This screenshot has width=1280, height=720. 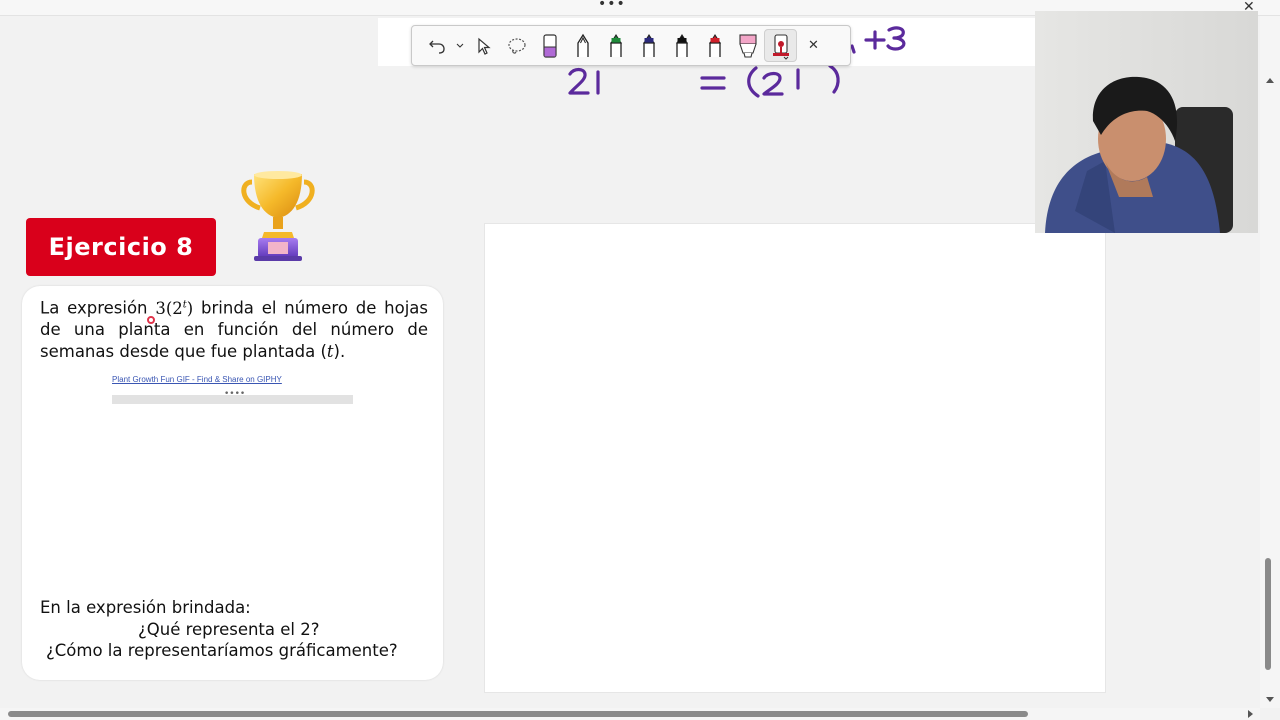 I want to click on lasso-tool-button, so click(x=516, y=45).